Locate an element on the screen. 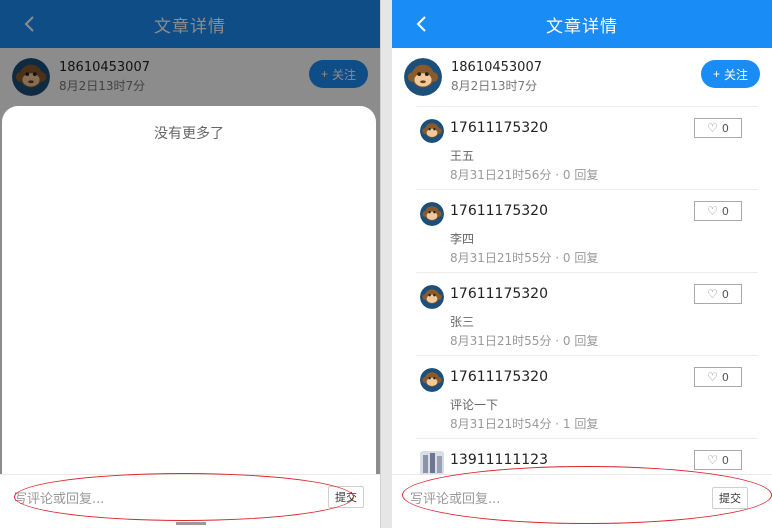  no-more-text: 没有更多了 is located at coordinates (189, 134).